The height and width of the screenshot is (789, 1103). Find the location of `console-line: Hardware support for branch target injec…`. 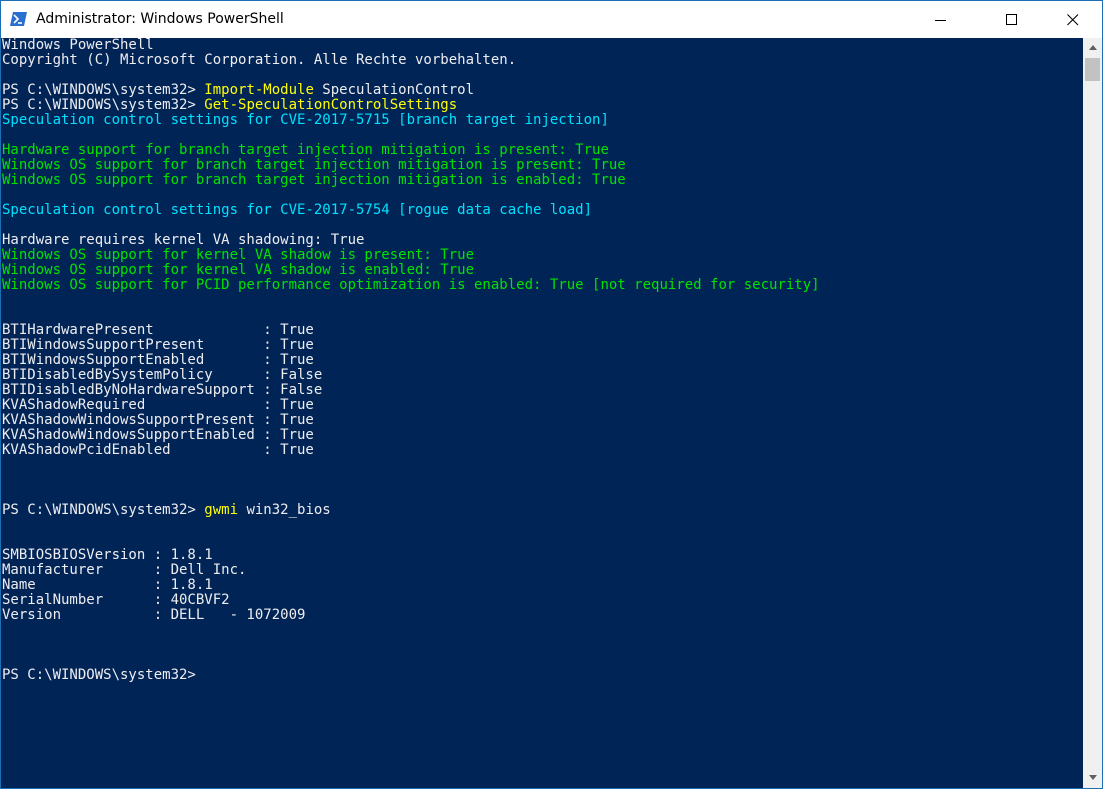

console-line: Hardware support for branch target injec… is located at coordinates (305, 150).